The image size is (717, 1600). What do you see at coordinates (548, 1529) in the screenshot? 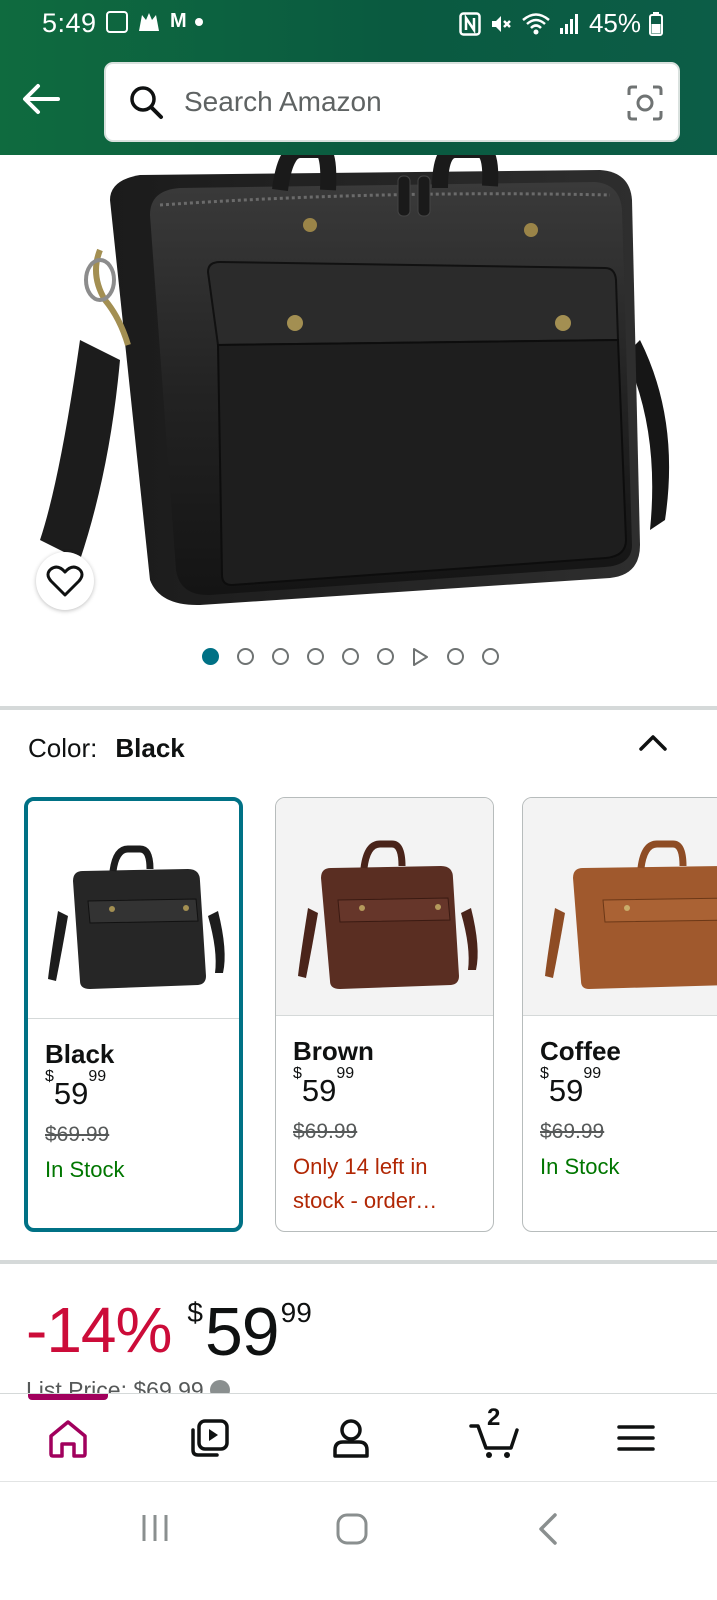
I see `back-system-icon` at bounding box center [548, 1529].